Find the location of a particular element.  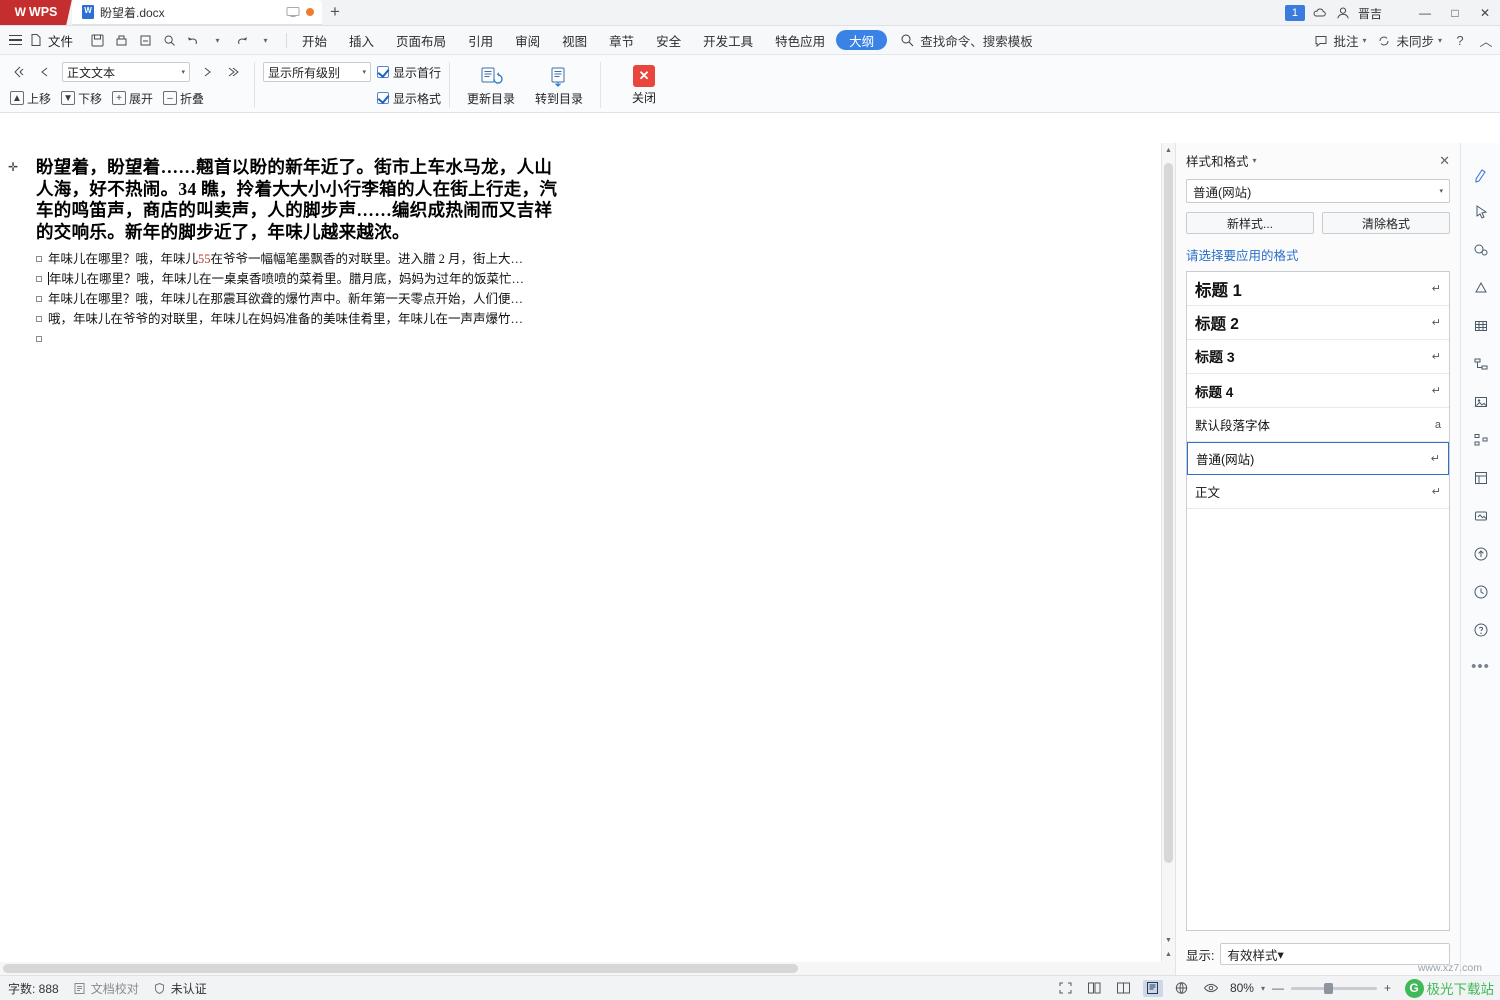

tab-featured-apps: 特色应用 is located at coordinates (800, 40).